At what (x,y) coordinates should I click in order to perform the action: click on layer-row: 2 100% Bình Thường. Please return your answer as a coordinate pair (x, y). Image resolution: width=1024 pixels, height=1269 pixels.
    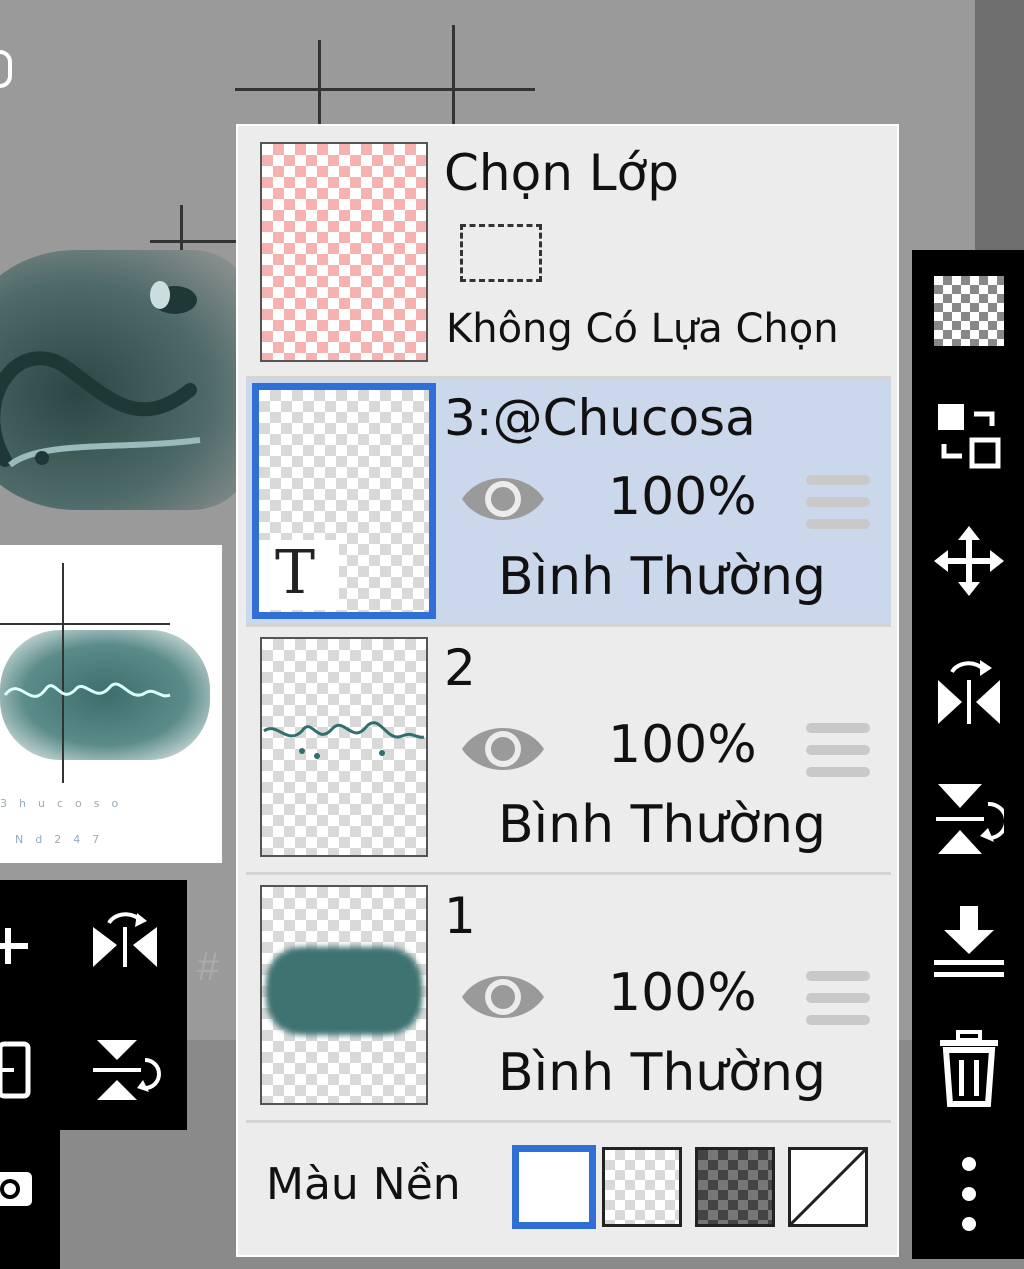
    Looking at the image, I should click on (568, 749).